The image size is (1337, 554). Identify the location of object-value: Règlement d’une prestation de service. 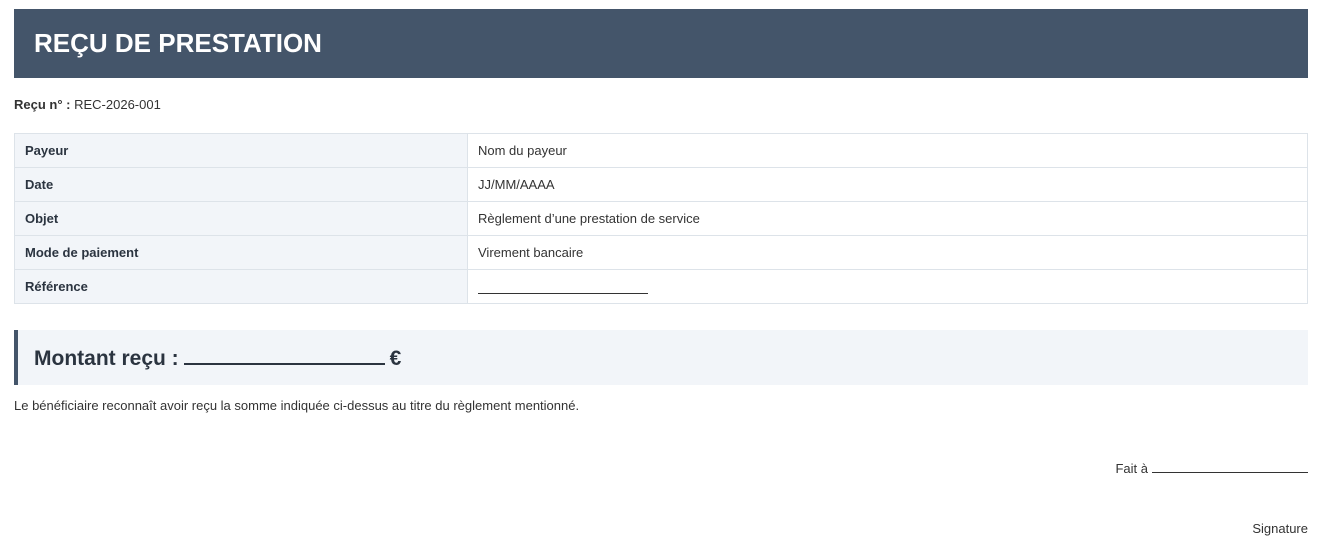
(887, 218).